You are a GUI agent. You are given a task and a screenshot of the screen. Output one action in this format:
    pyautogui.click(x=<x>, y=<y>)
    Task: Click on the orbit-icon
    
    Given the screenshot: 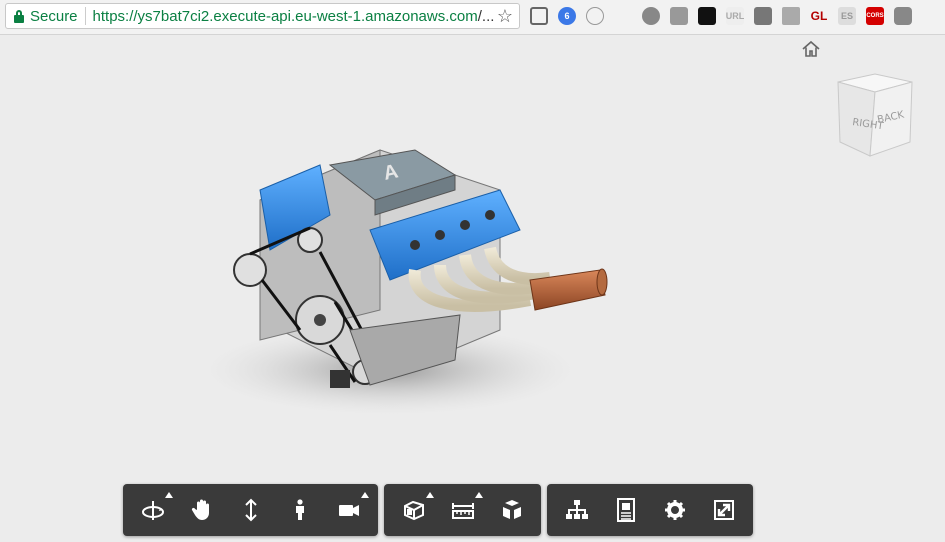 What is the action you would take?
    pyautogui.click(x=152, y=510)
    